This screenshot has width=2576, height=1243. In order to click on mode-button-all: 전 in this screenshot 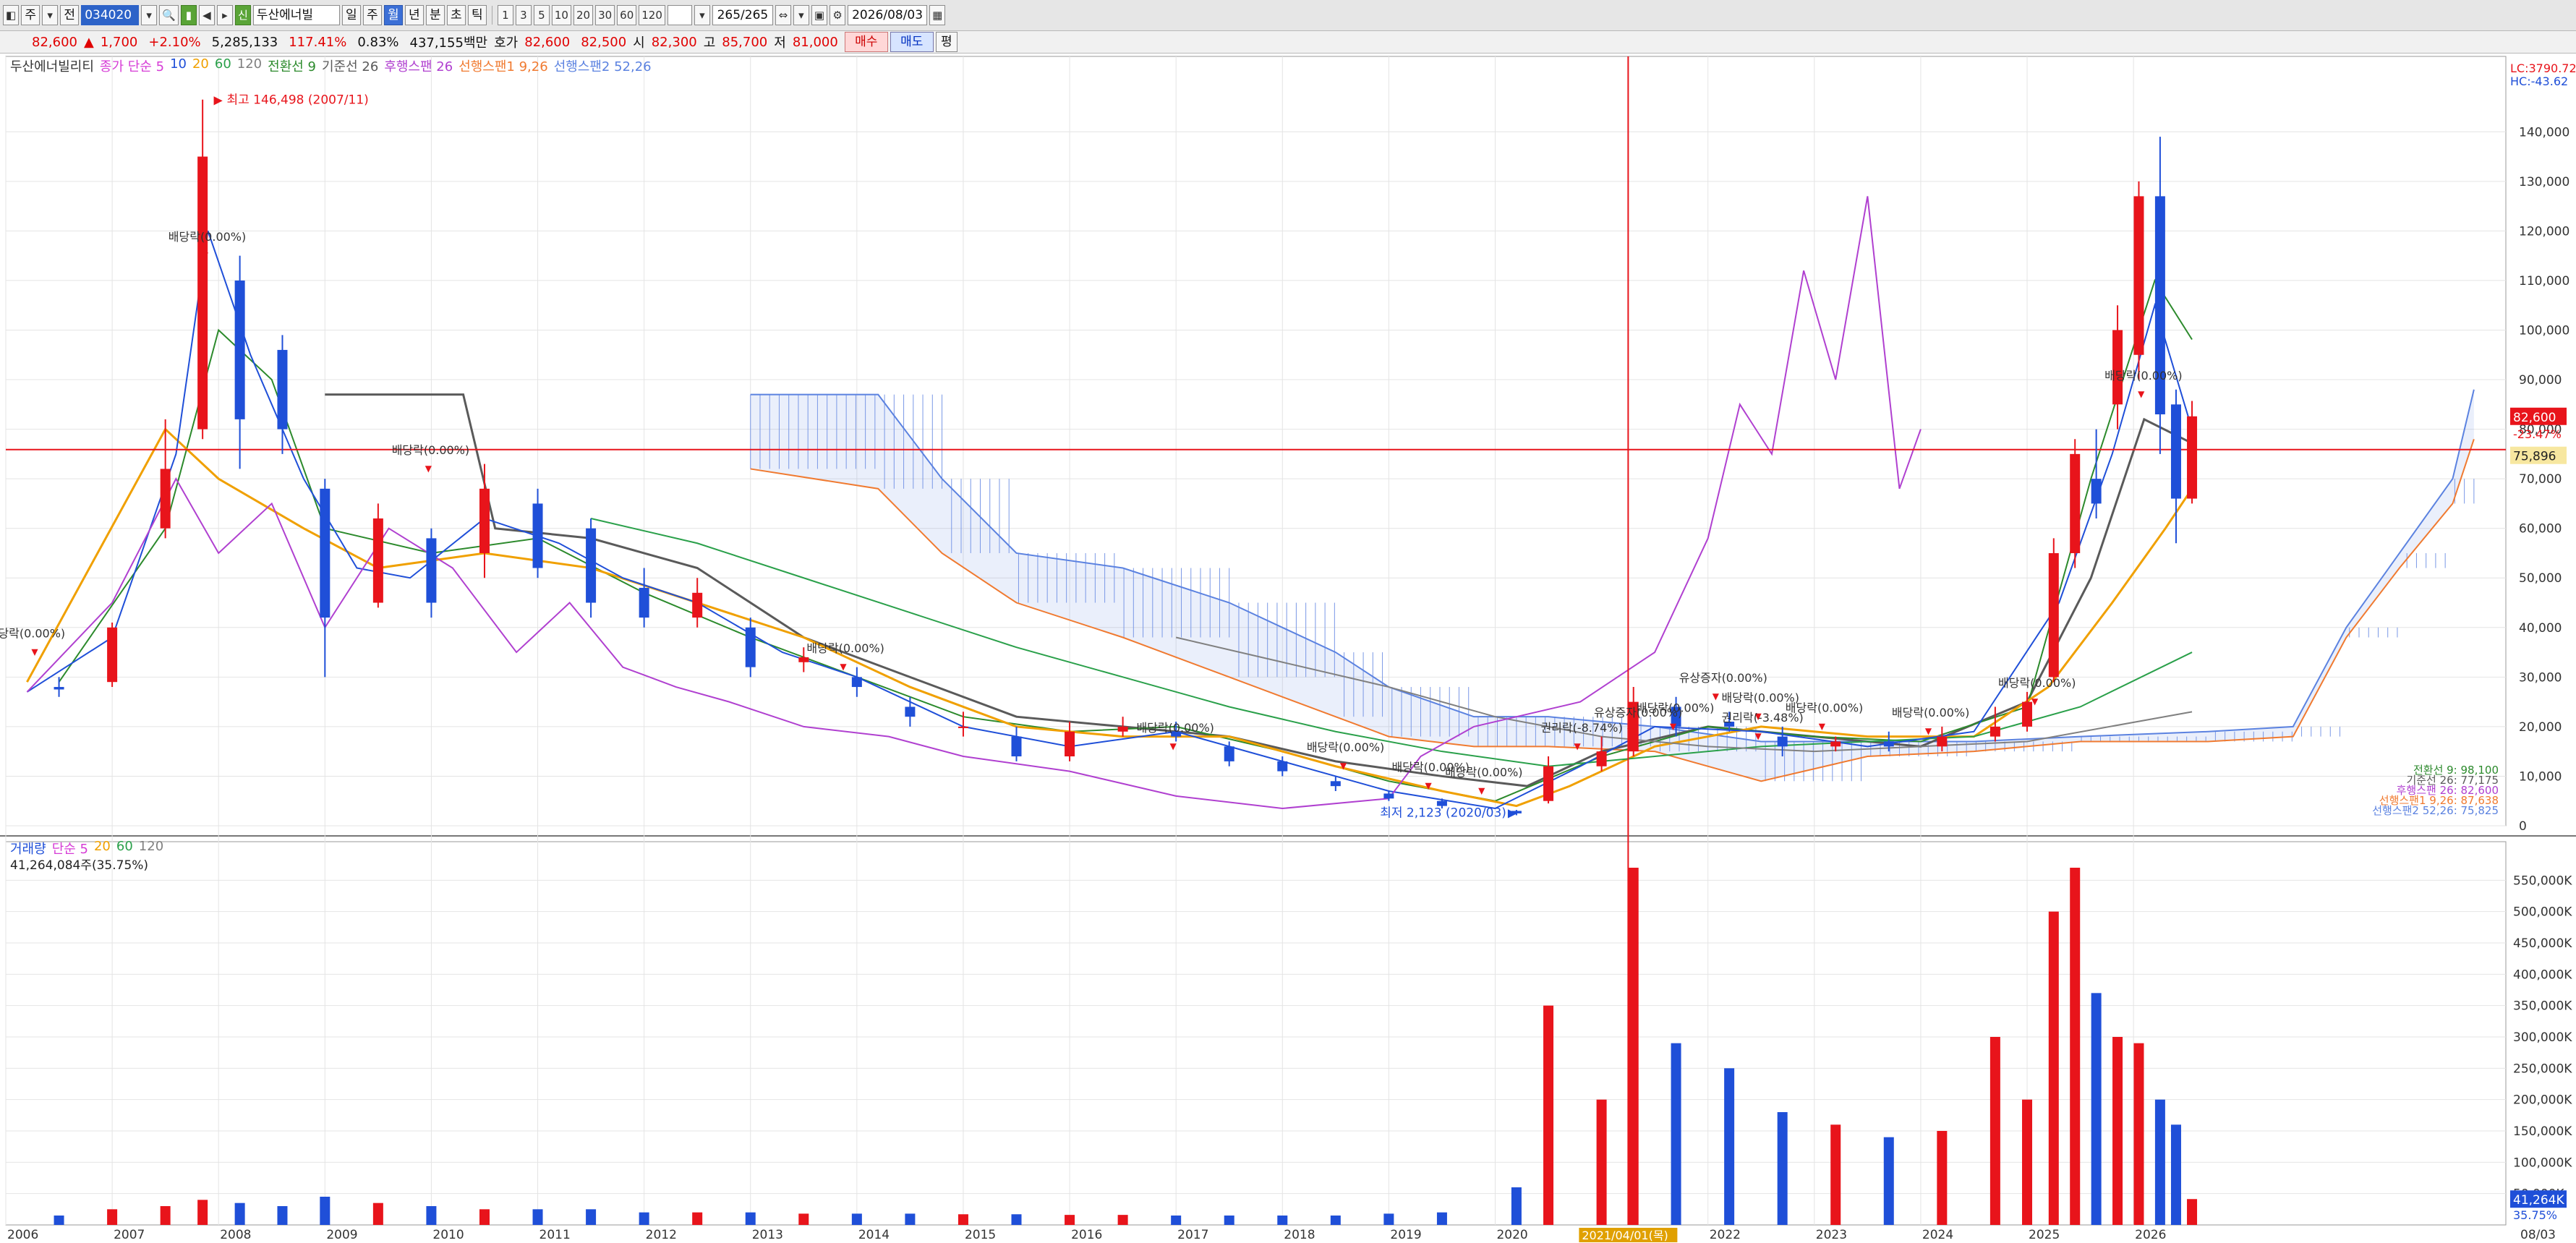, I will do `click(70, 15)`.